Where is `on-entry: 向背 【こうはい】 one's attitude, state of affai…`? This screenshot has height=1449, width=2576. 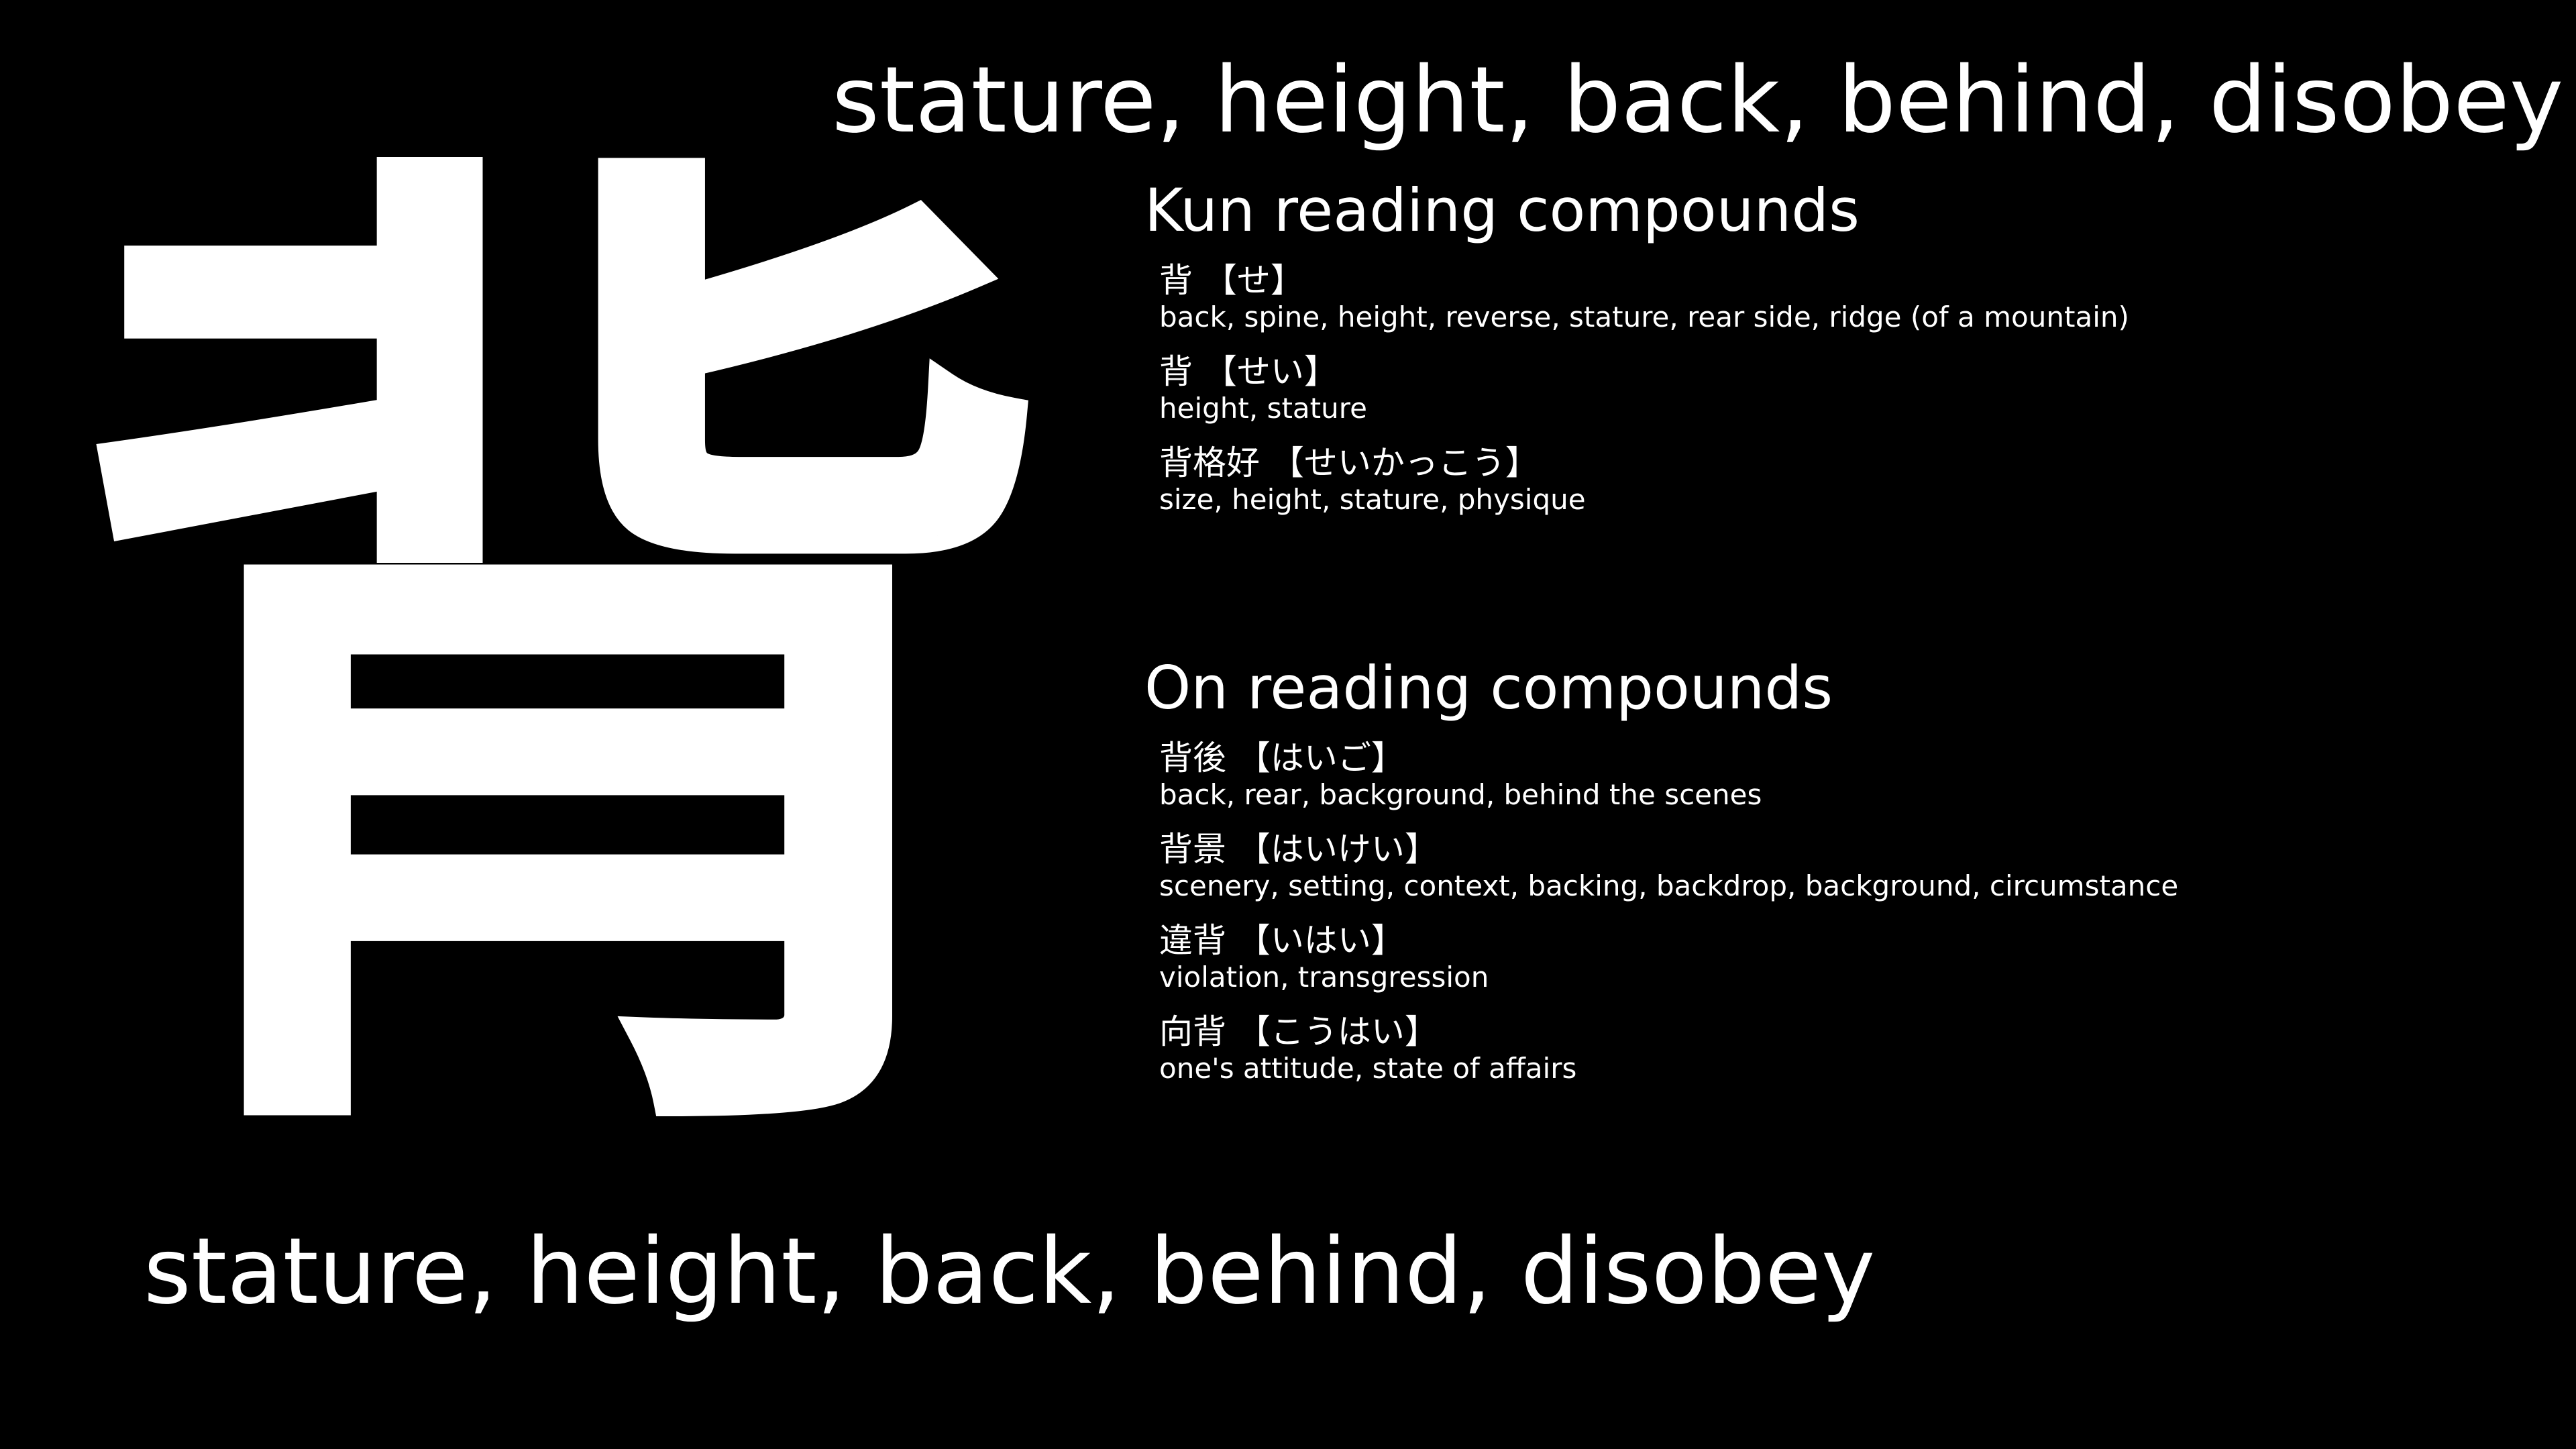
on-entry: 向背 【こうはい】 one's attitude, state of affai… is located at coordinates (1856, 1048).